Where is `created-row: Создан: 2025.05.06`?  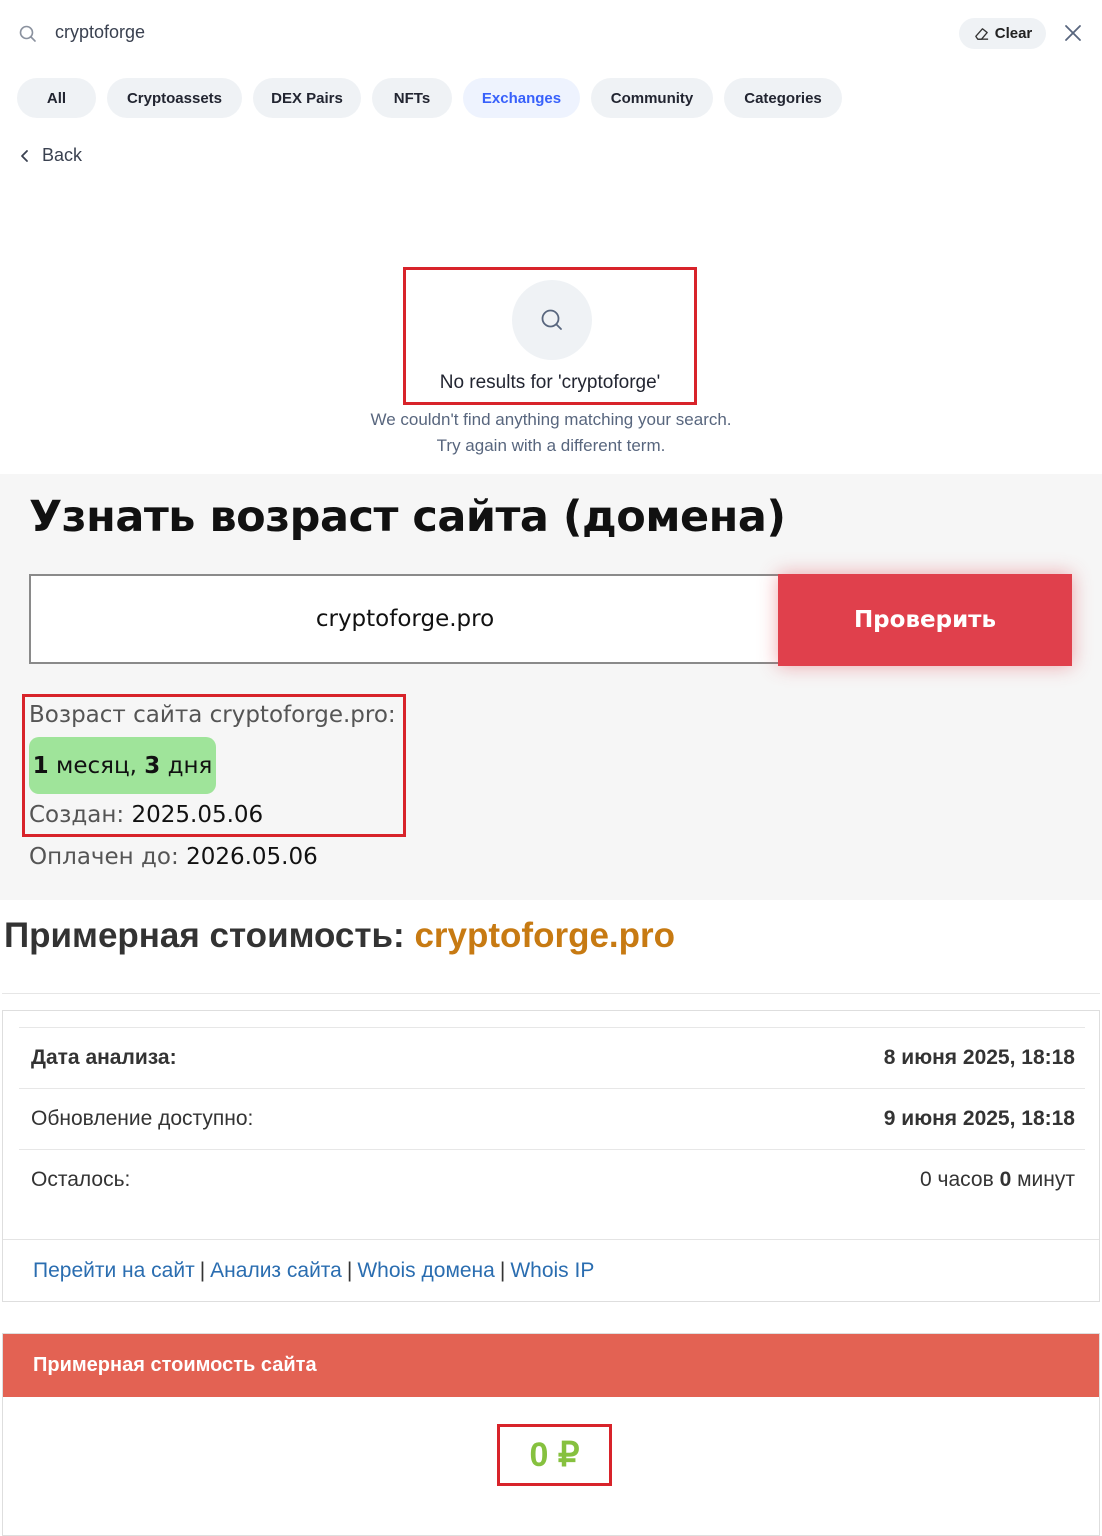 created-row: Создан: 2025.05.06 is located at coordinates (146, 815).